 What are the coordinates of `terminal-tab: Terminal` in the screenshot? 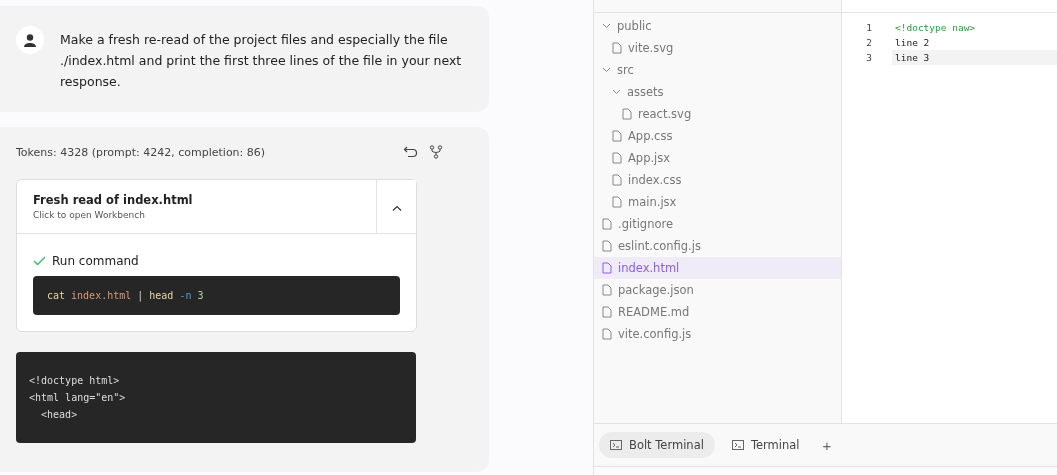 It's located at (765, 445).